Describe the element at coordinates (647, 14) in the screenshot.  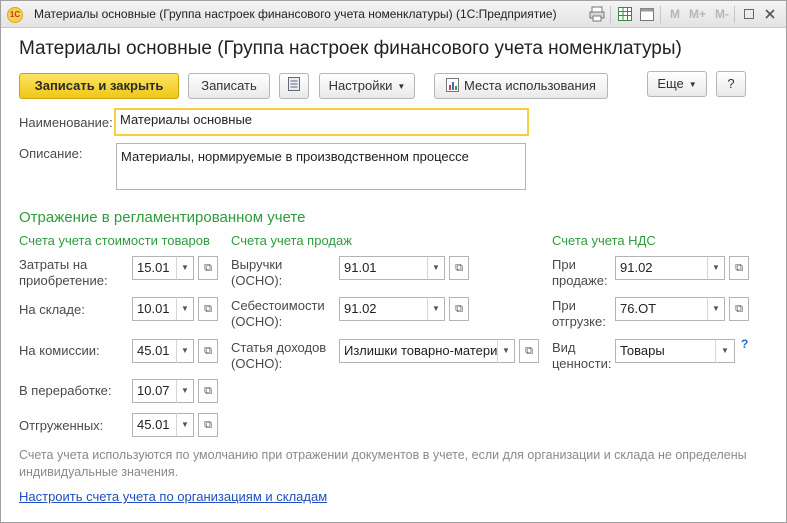
I see `calendar-icon` at that location.